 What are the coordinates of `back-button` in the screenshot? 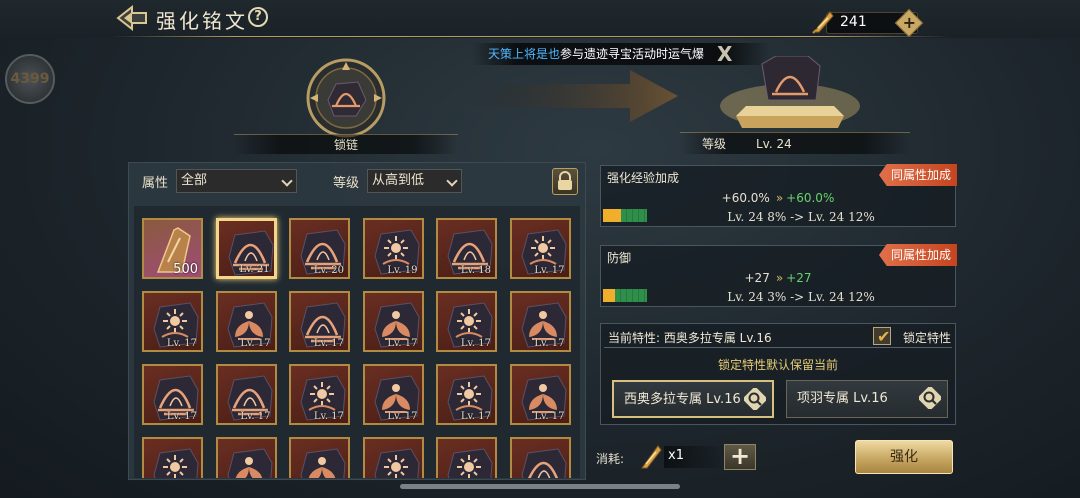 It's located at (133, 18).